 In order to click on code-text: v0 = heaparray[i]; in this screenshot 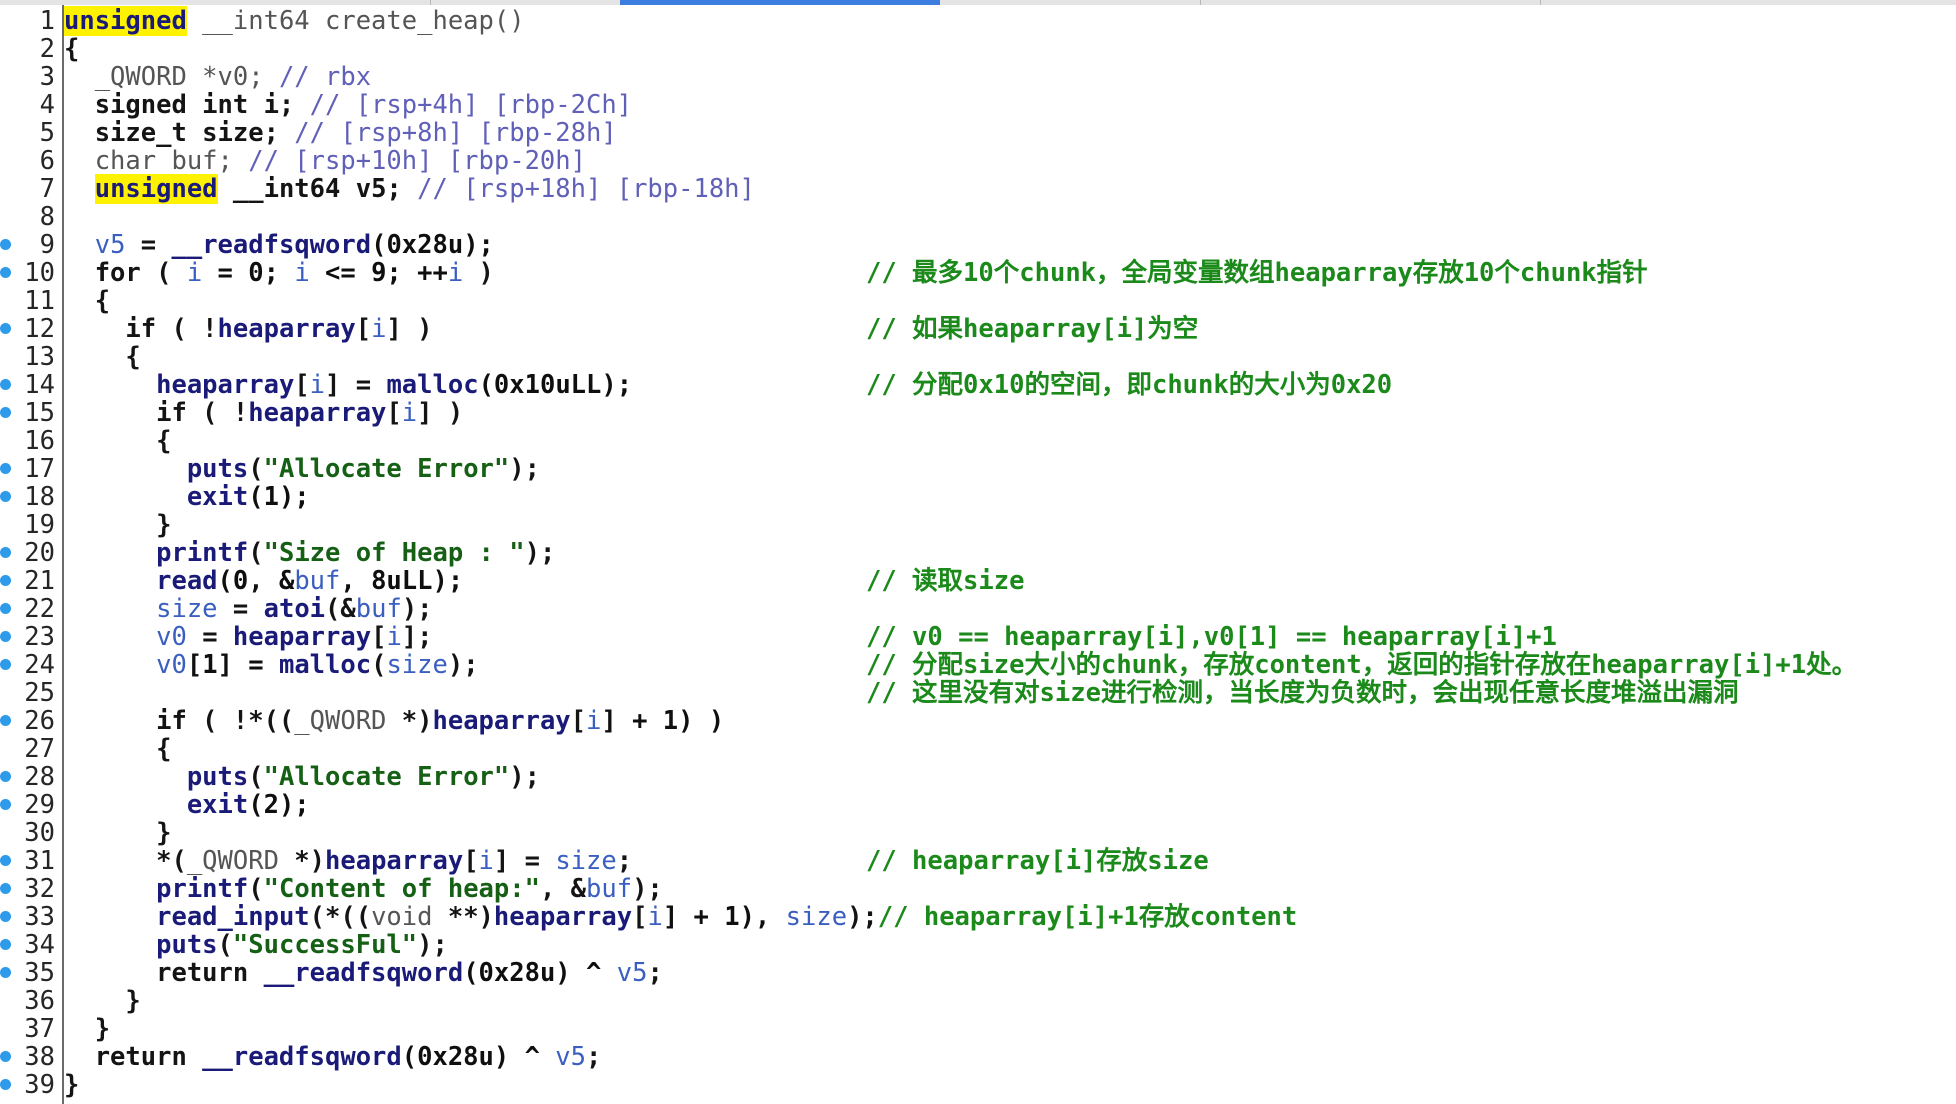, I will do `click(248, 637)`.